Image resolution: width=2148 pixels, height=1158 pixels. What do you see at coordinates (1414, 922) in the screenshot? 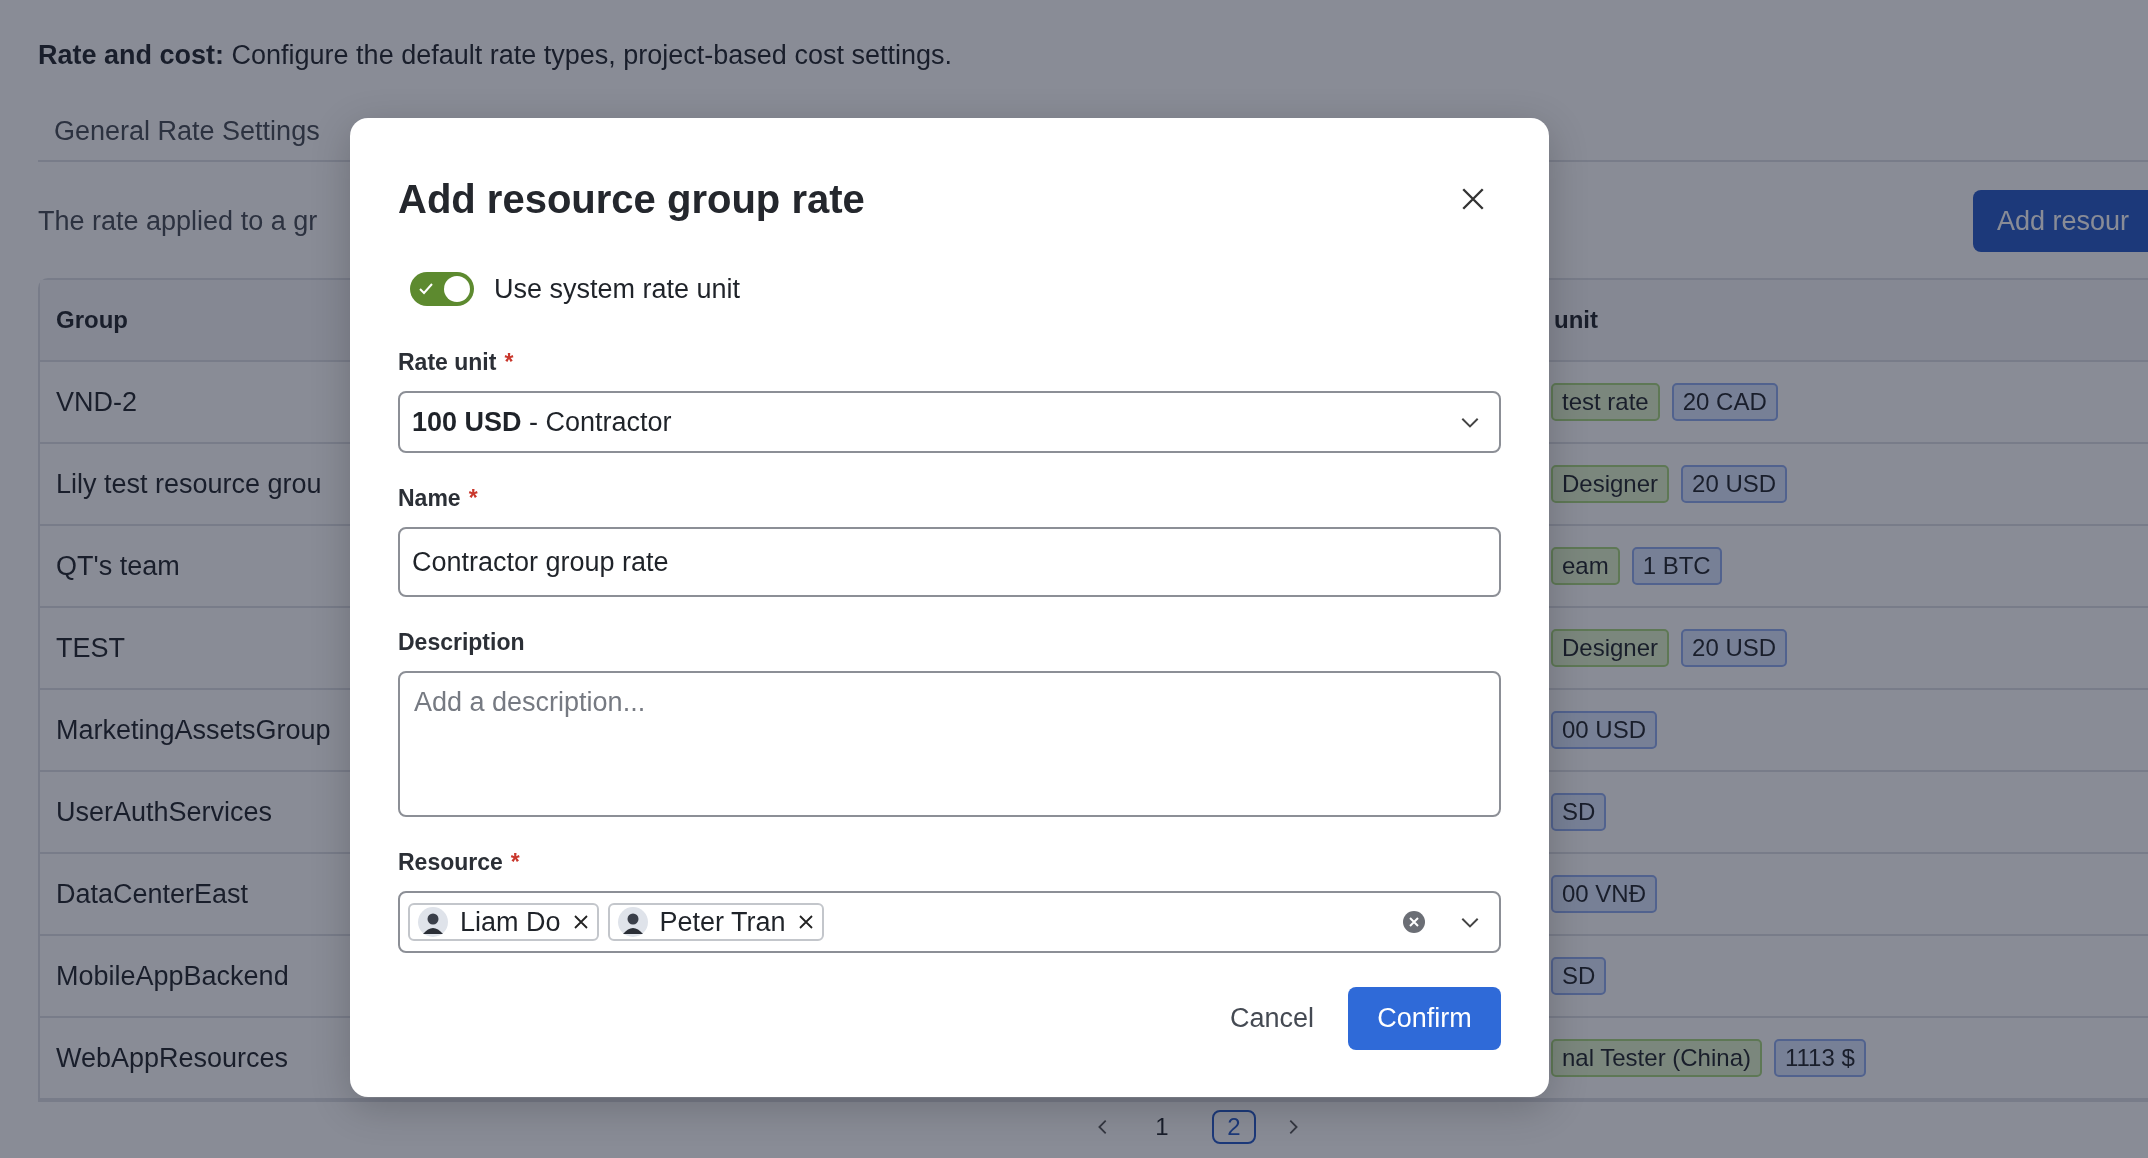
I see `clear-icon` at bounding box center [1414, 922].